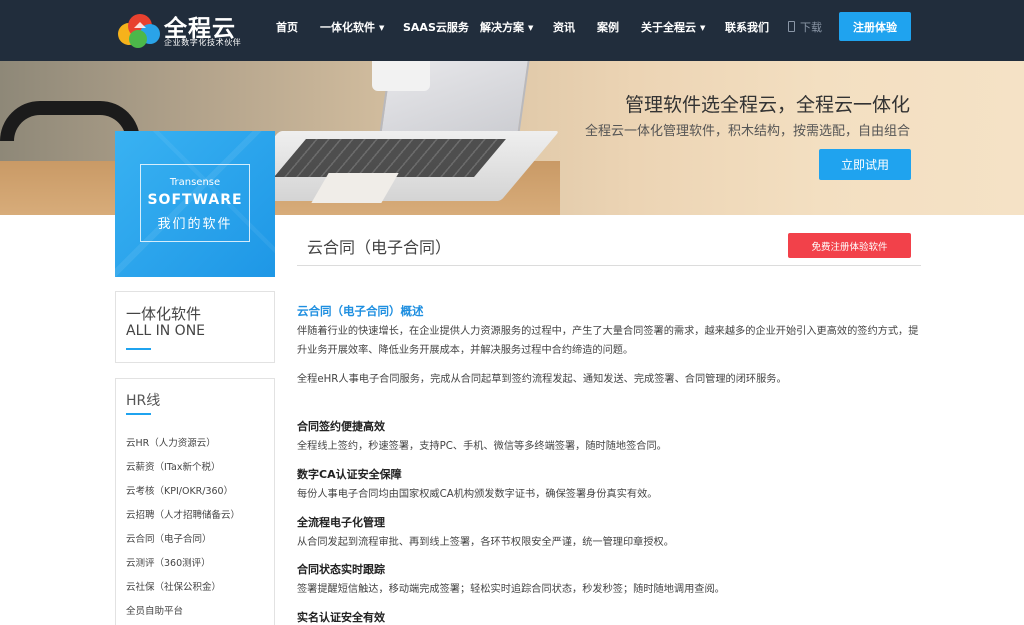 The width and height of the screenshot is (1024, 625). I want to click on sidebar-item-cloud-assessment: 云测评（360测评）, so click(168, 562).